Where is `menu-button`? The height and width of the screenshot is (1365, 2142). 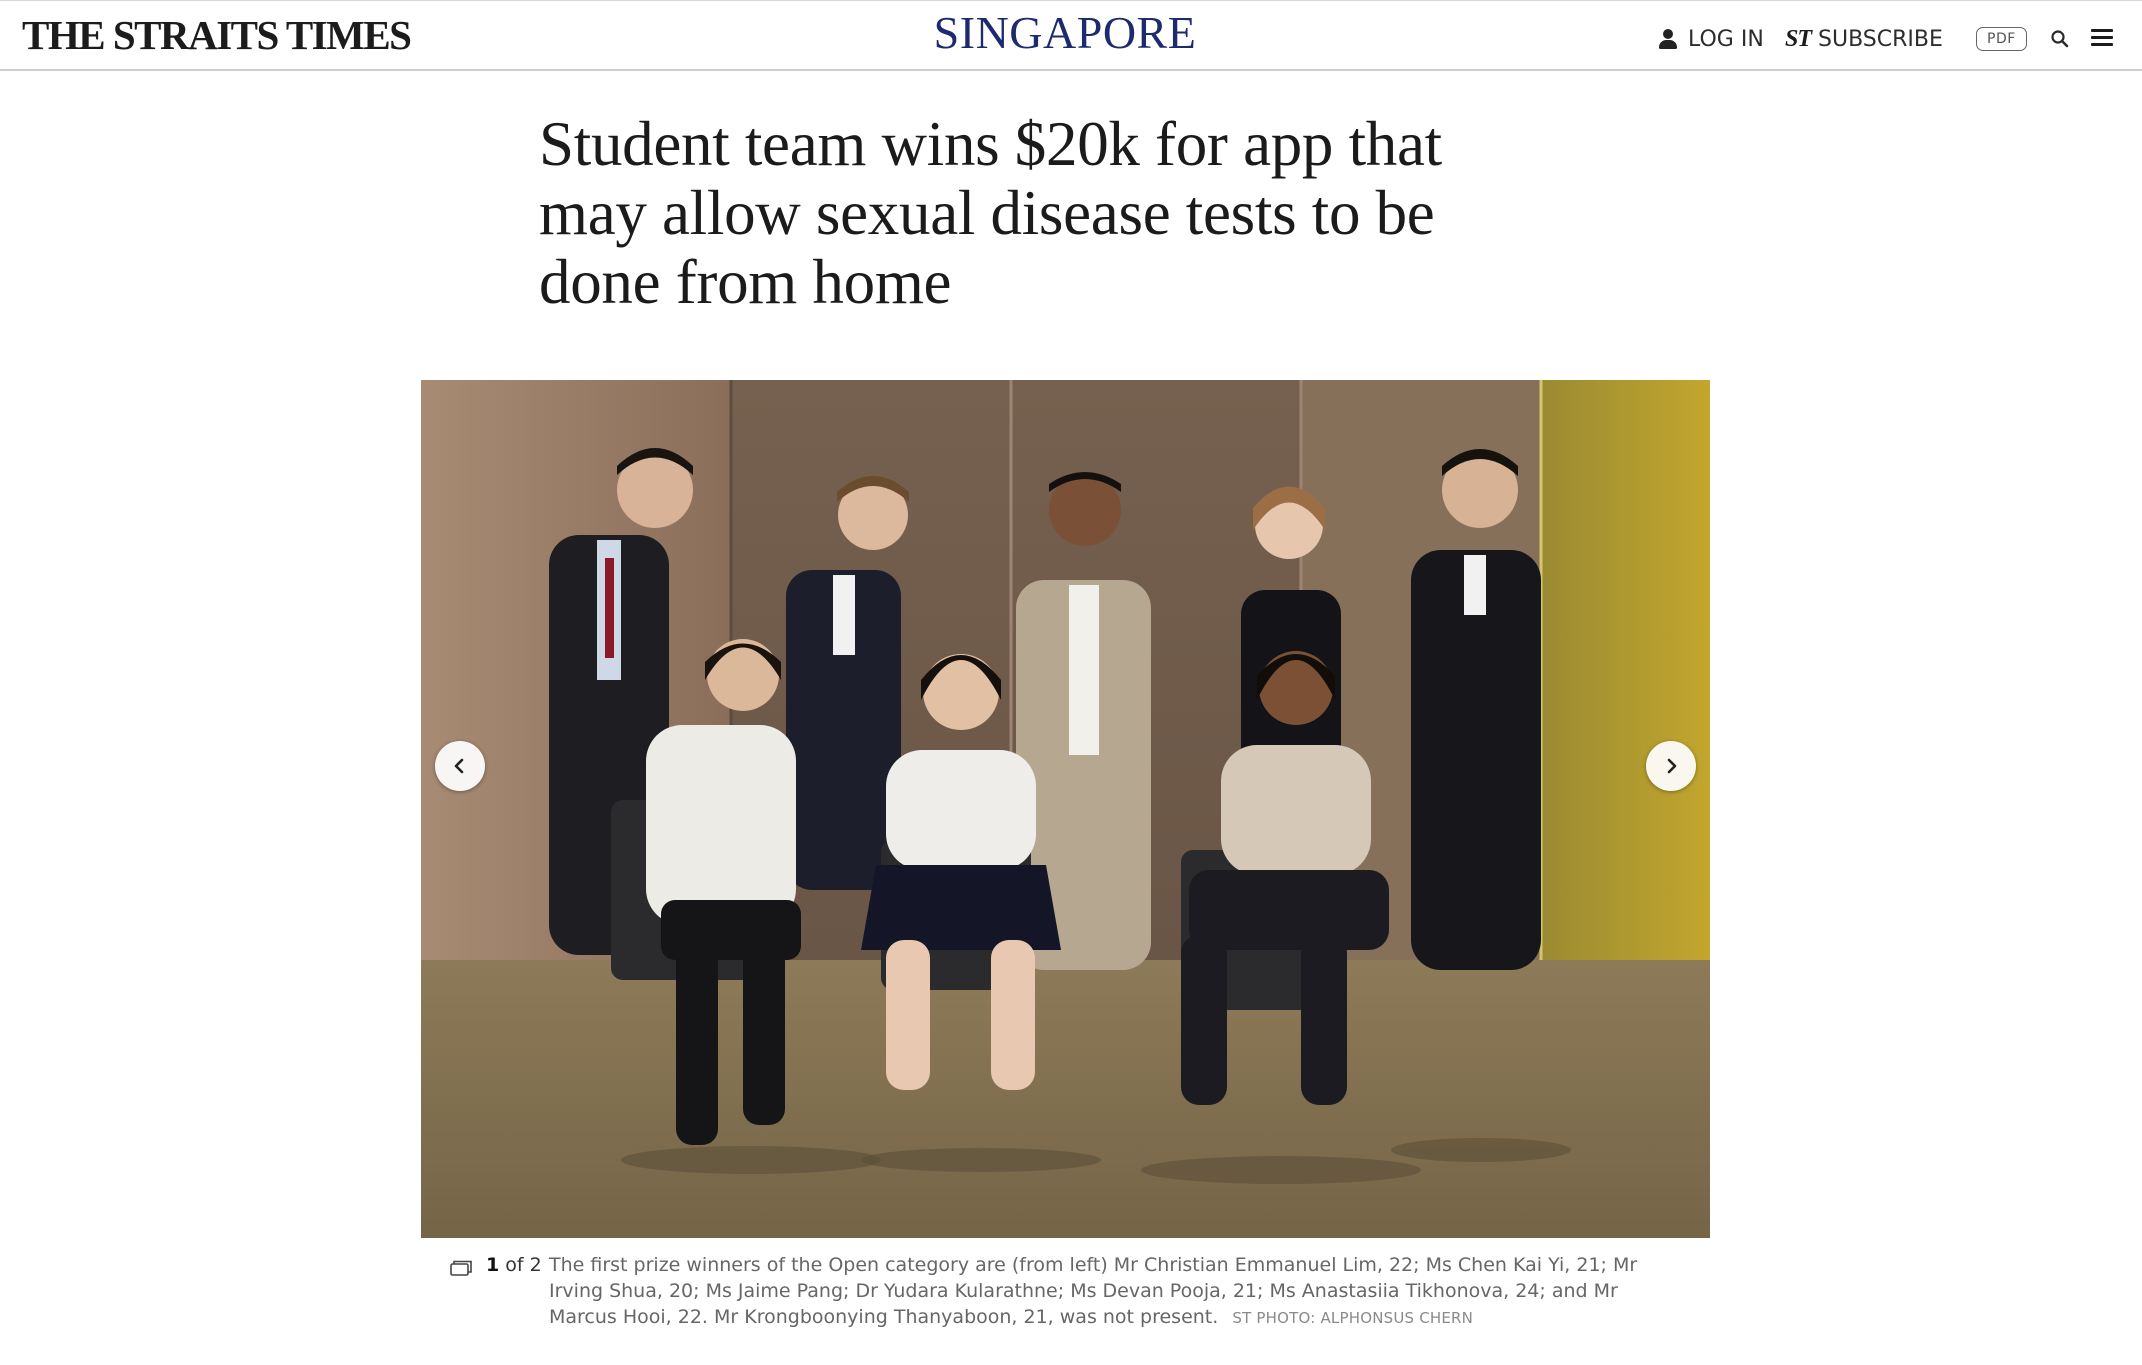 menu-button is located at coordinates (2102, 37).